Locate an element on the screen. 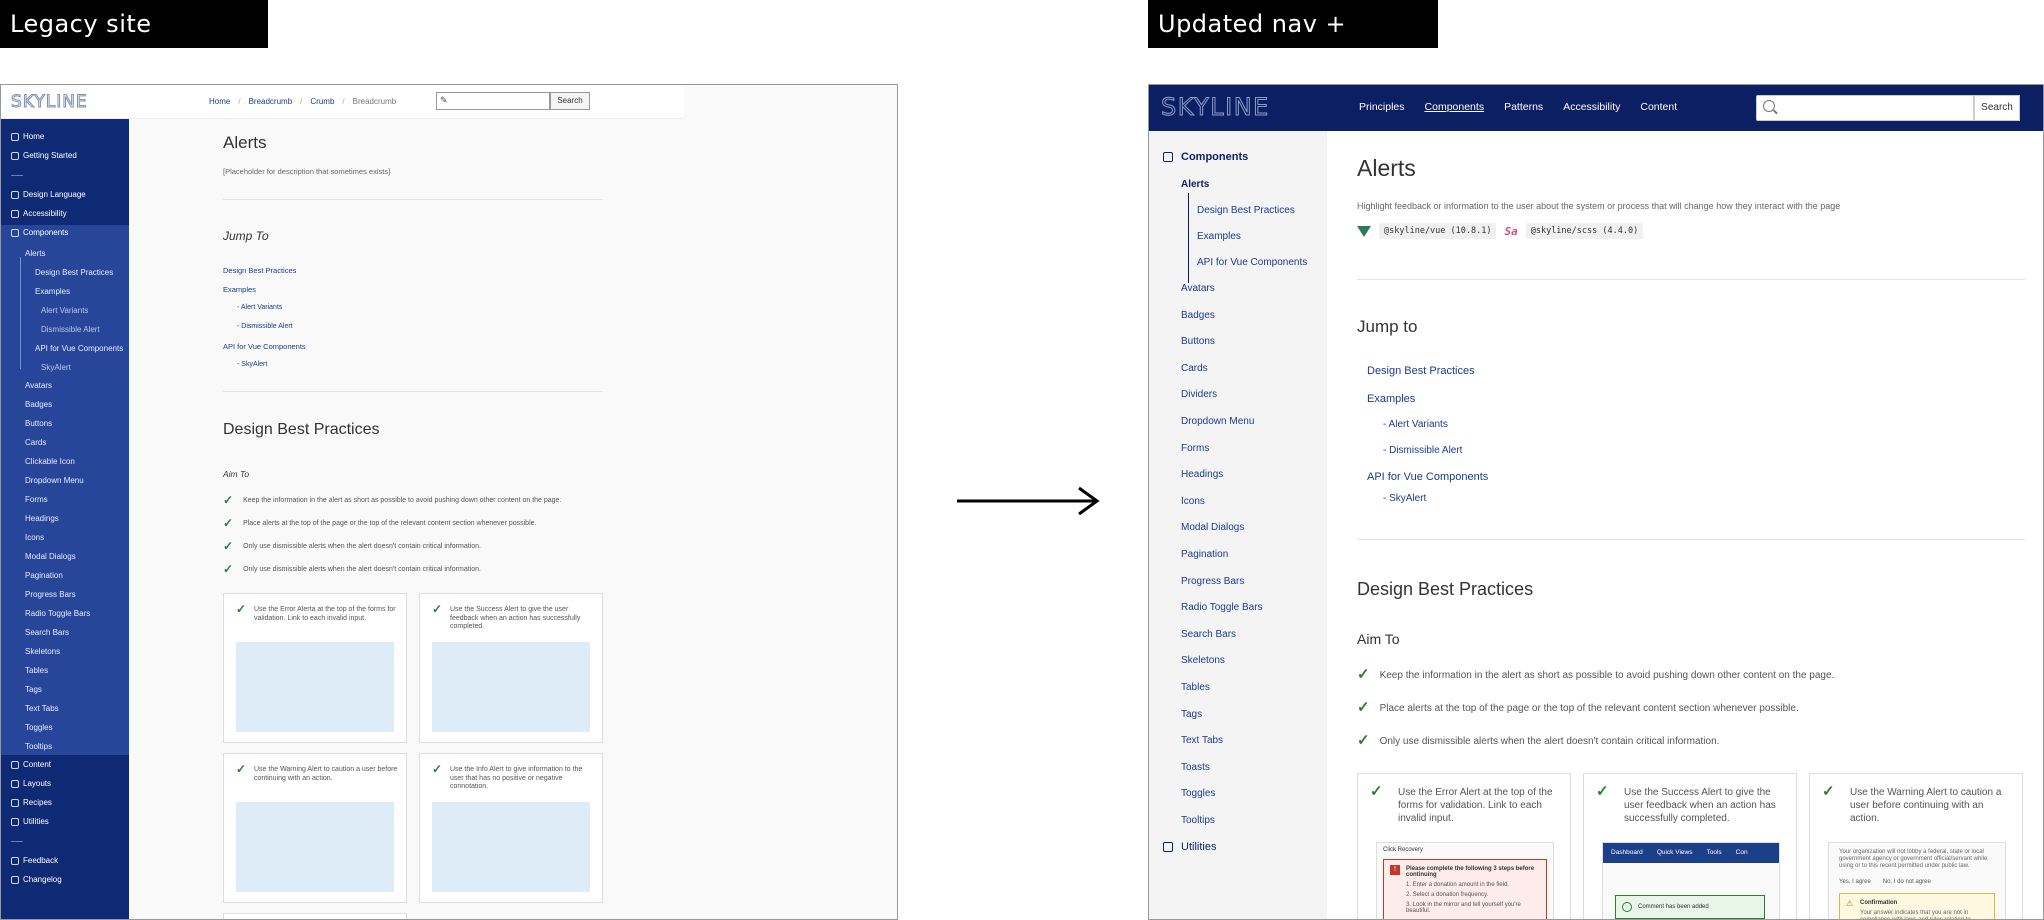  sidebar-item-content: Content is located at coordinates (31, 764).